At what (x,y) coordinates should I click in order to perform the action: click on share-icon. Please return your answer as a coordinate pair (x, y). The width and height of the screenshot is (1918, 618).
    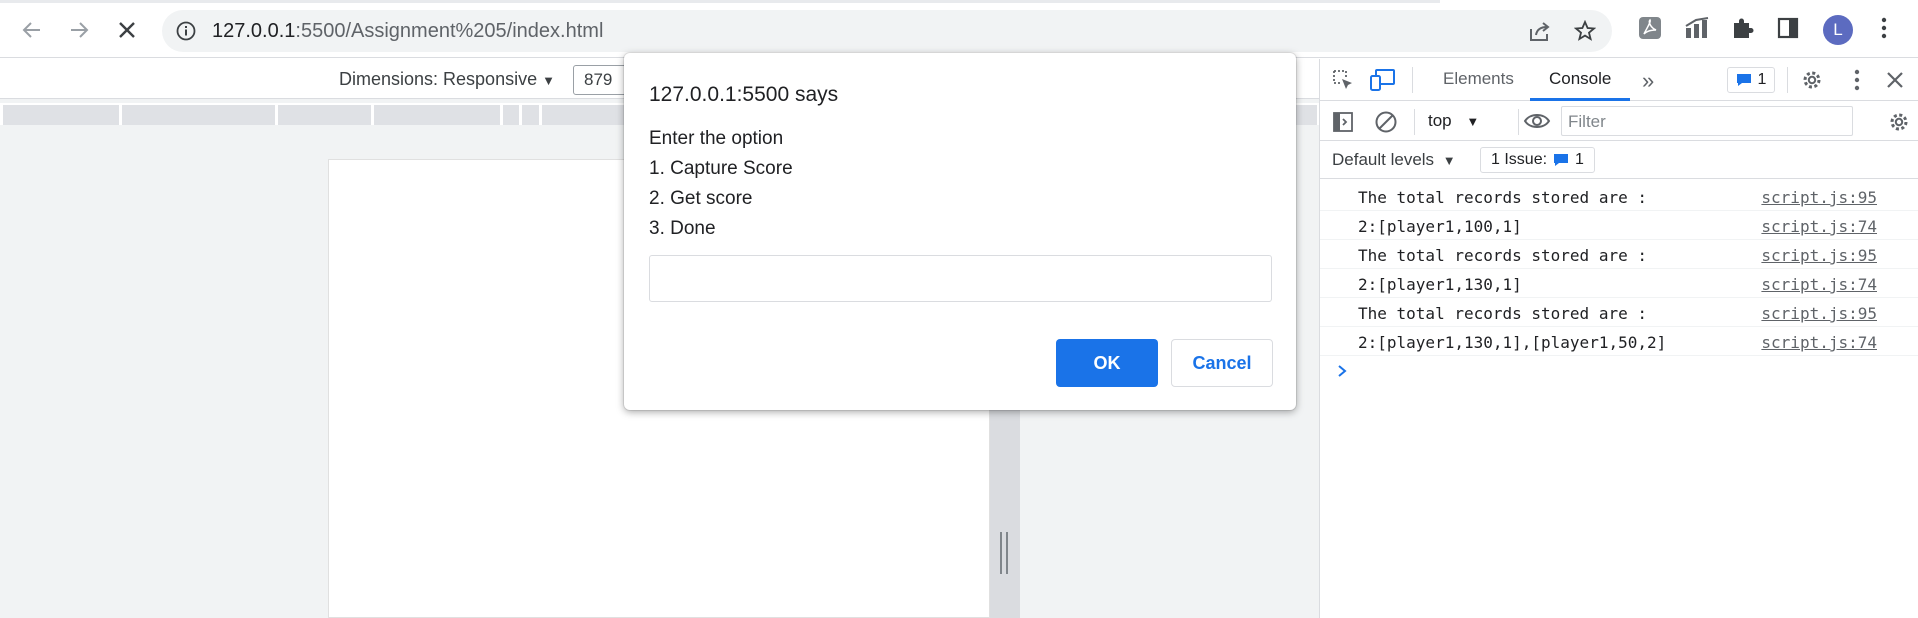
    Looking at the image, I should click on (1540, 33).